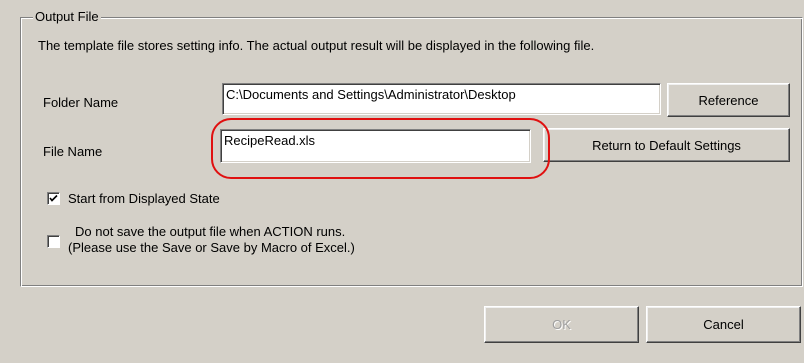 This screenshot has width=804, height=363. What do you see at coordinates (81, 102) in the screenshot?
I see `folder-name-label: Folder Name` at bounding box center [81, 102].